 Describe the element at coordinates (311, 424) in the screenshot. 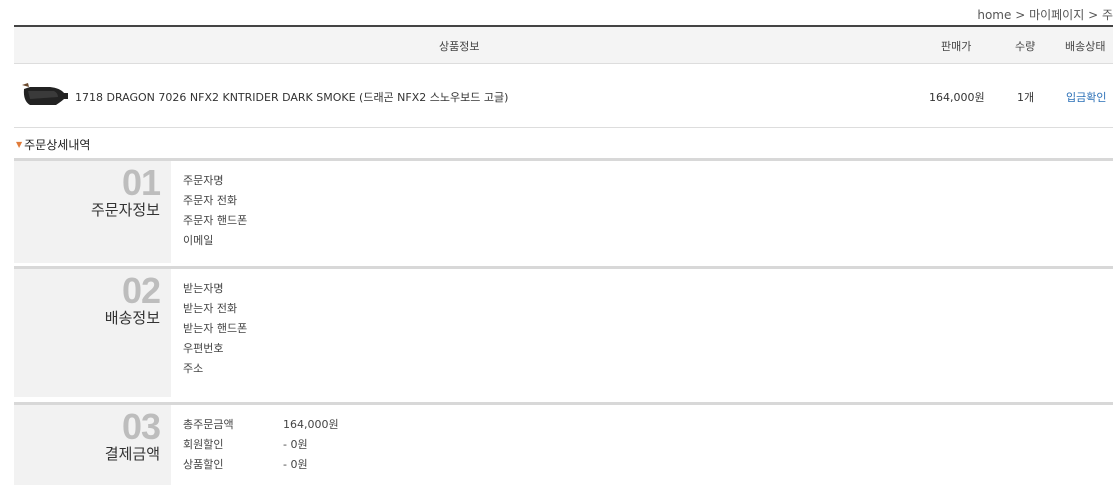

I see `payment-value: 164,000원` at that location.